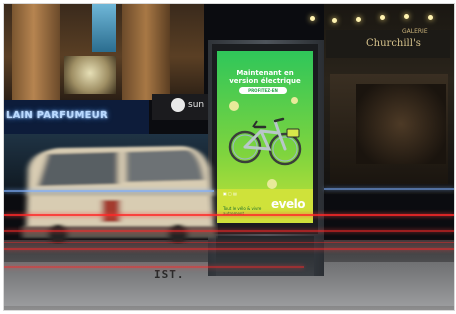 The height and width of the screenshot is (314, 456). Describe the element at coordinates (379, 16) in the screenshot. I see `string-lights` at that location.